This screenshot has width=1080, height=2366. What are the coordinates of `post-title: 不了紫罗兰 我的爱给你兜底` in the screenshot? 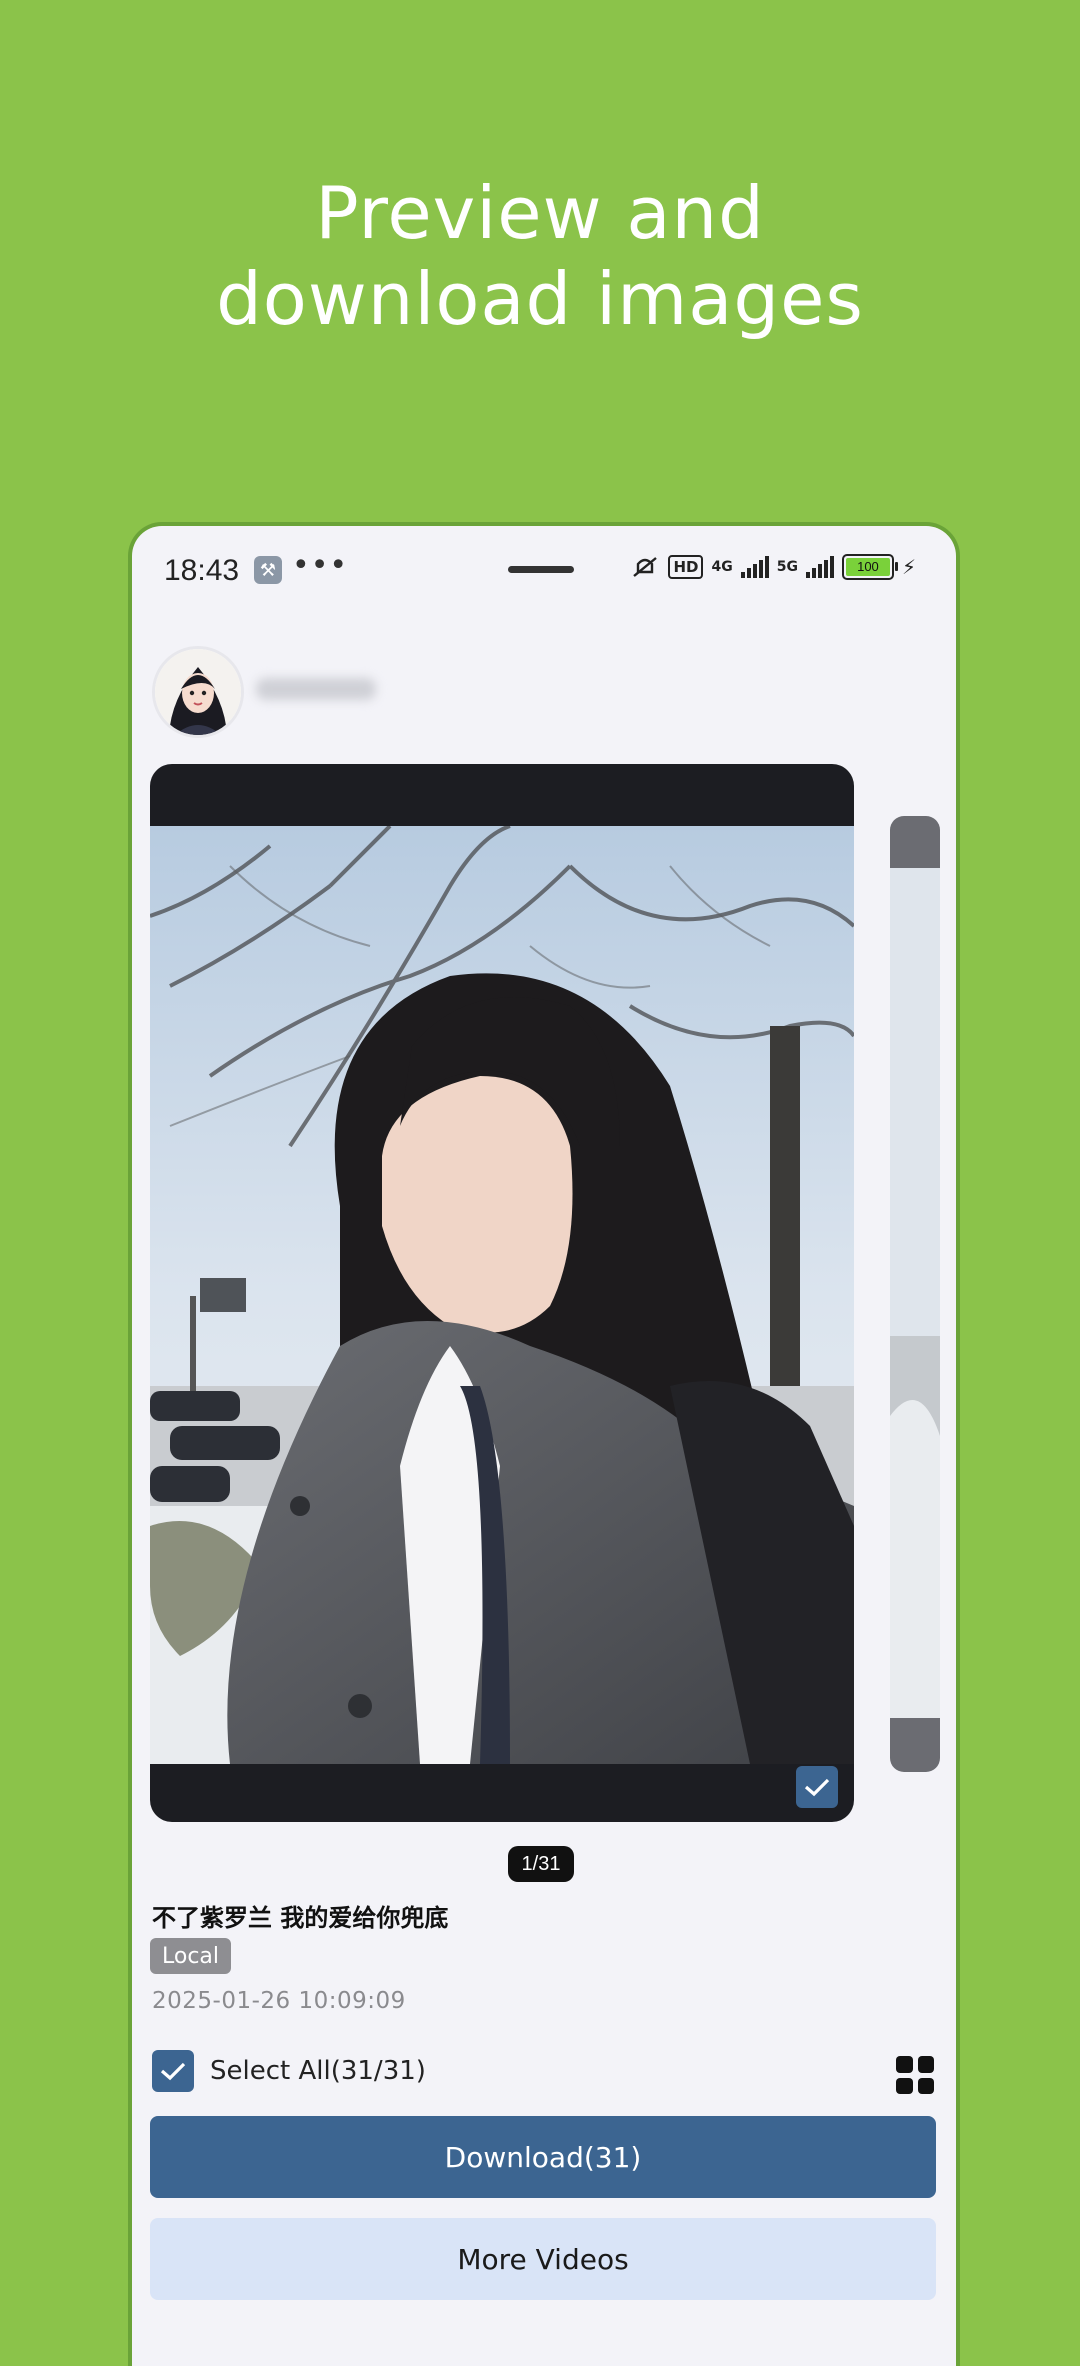 It's located at (300, 1918).